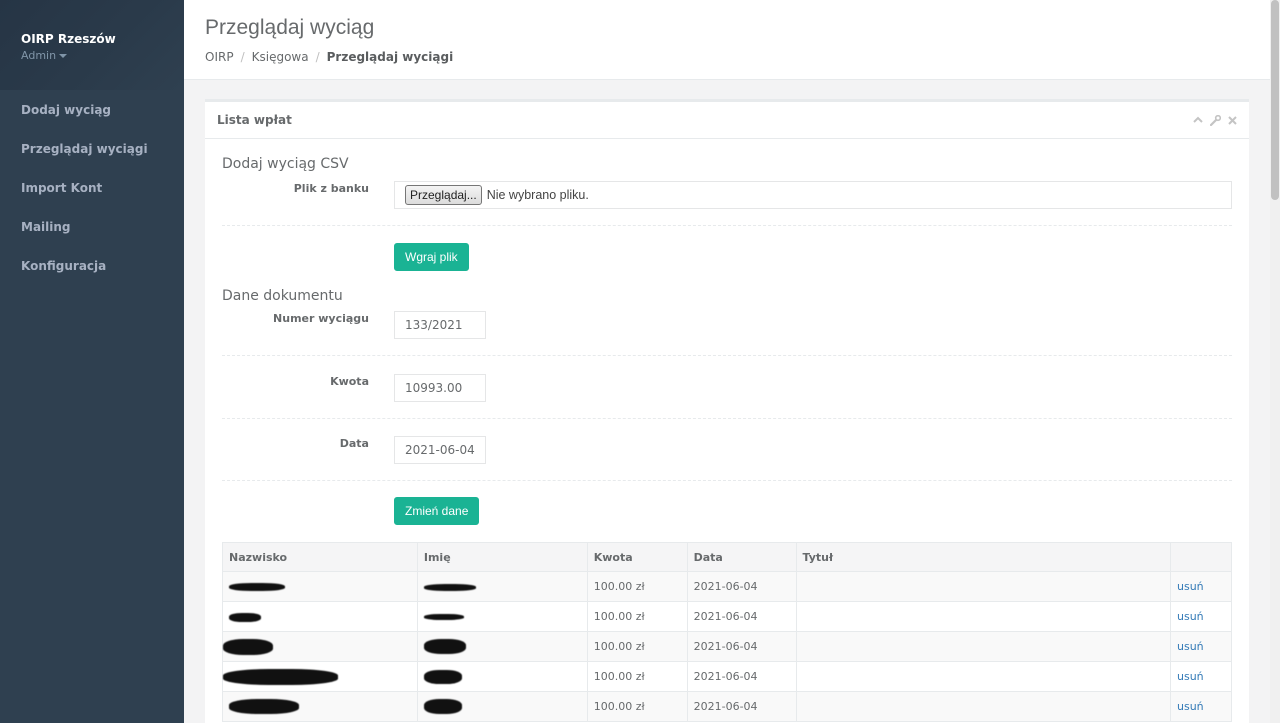 Image resolution: width=1280 pixels, height=723 pixels. What do you see at coordinates (1215, 120) in the screenshot?
I see `wrench-icon` at bounding box center [1215, 120].